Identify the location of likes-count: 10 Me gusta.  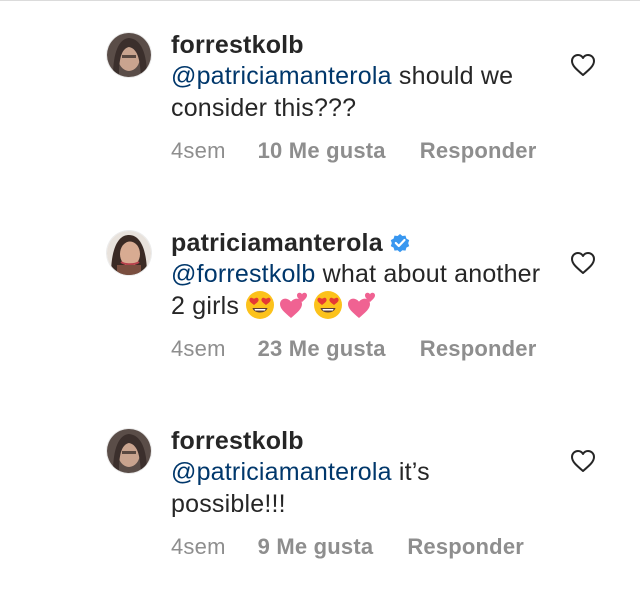
(322, 151).